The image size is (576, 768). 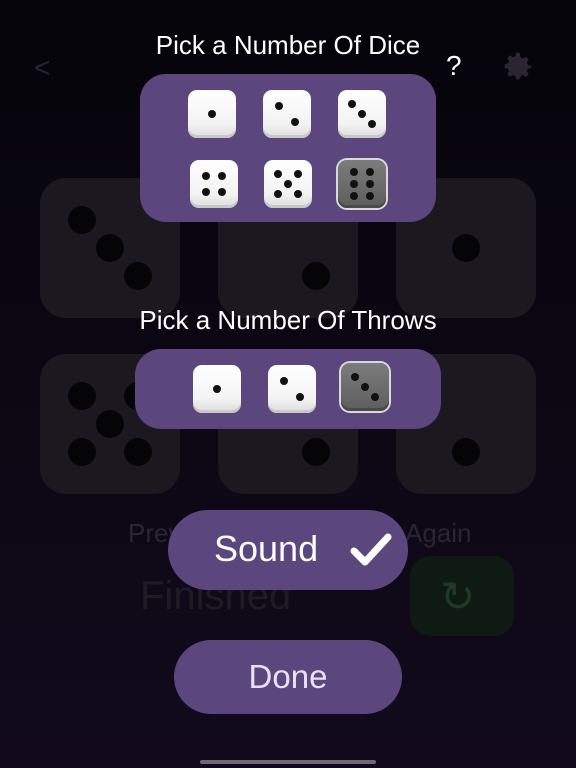 What do you see at coordinates (454, 66) in the screenshot?
I see `help-button: ?` at bounding box center [454, 66].